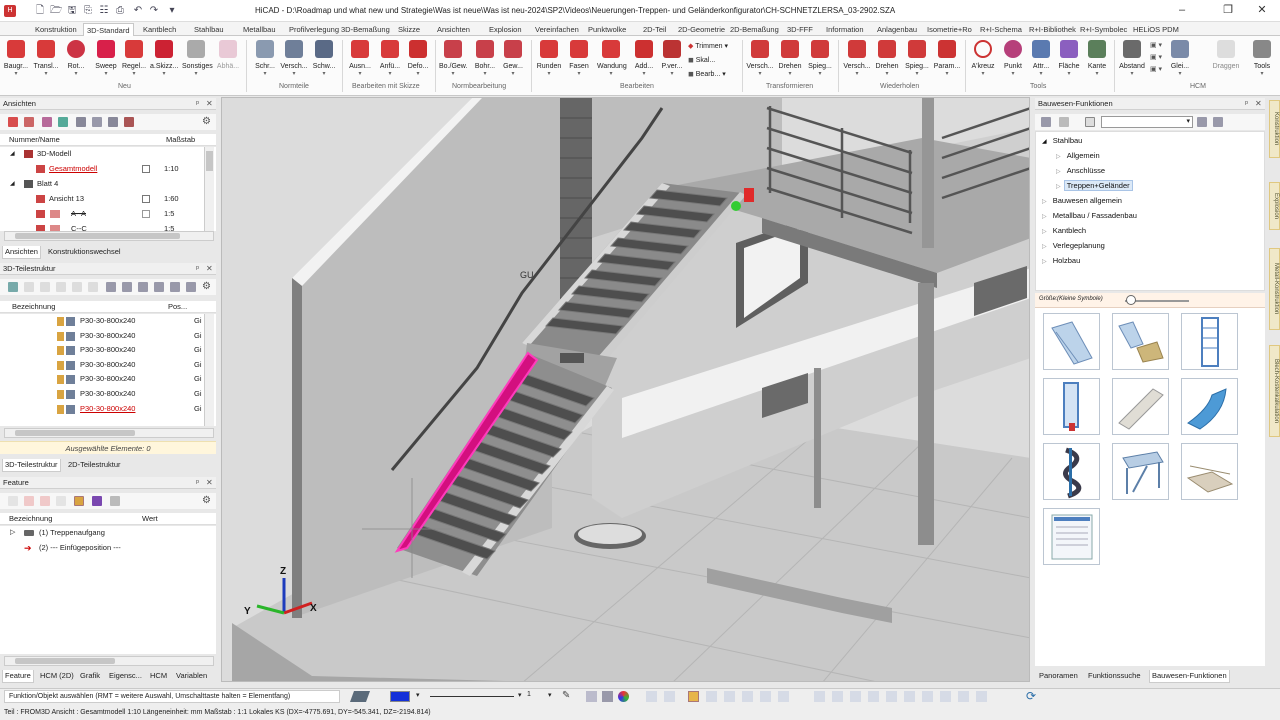 The image size is (1280, 720). What do you see at coordinates (56, 11) in the screenshot?
I see `open-file-icon: 🗁` at bounding box center [56, 11].